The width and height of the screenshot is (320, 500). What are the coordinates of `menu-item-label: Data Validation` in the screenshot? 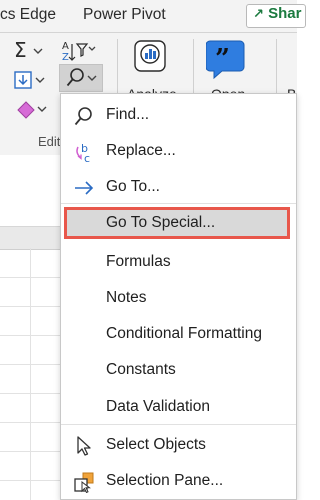 It's located at (158, 406).